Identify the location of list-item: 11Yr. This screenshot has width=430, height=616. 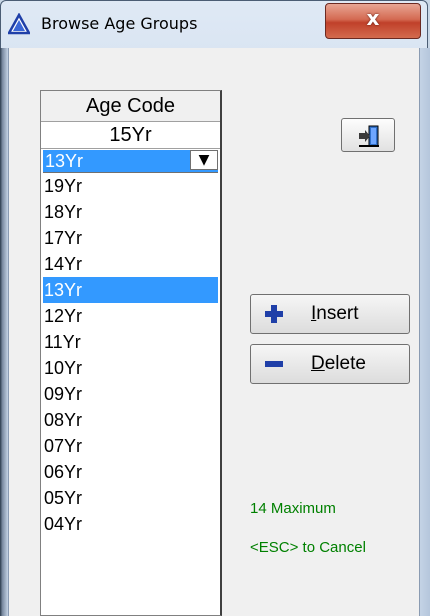
(130, 342).